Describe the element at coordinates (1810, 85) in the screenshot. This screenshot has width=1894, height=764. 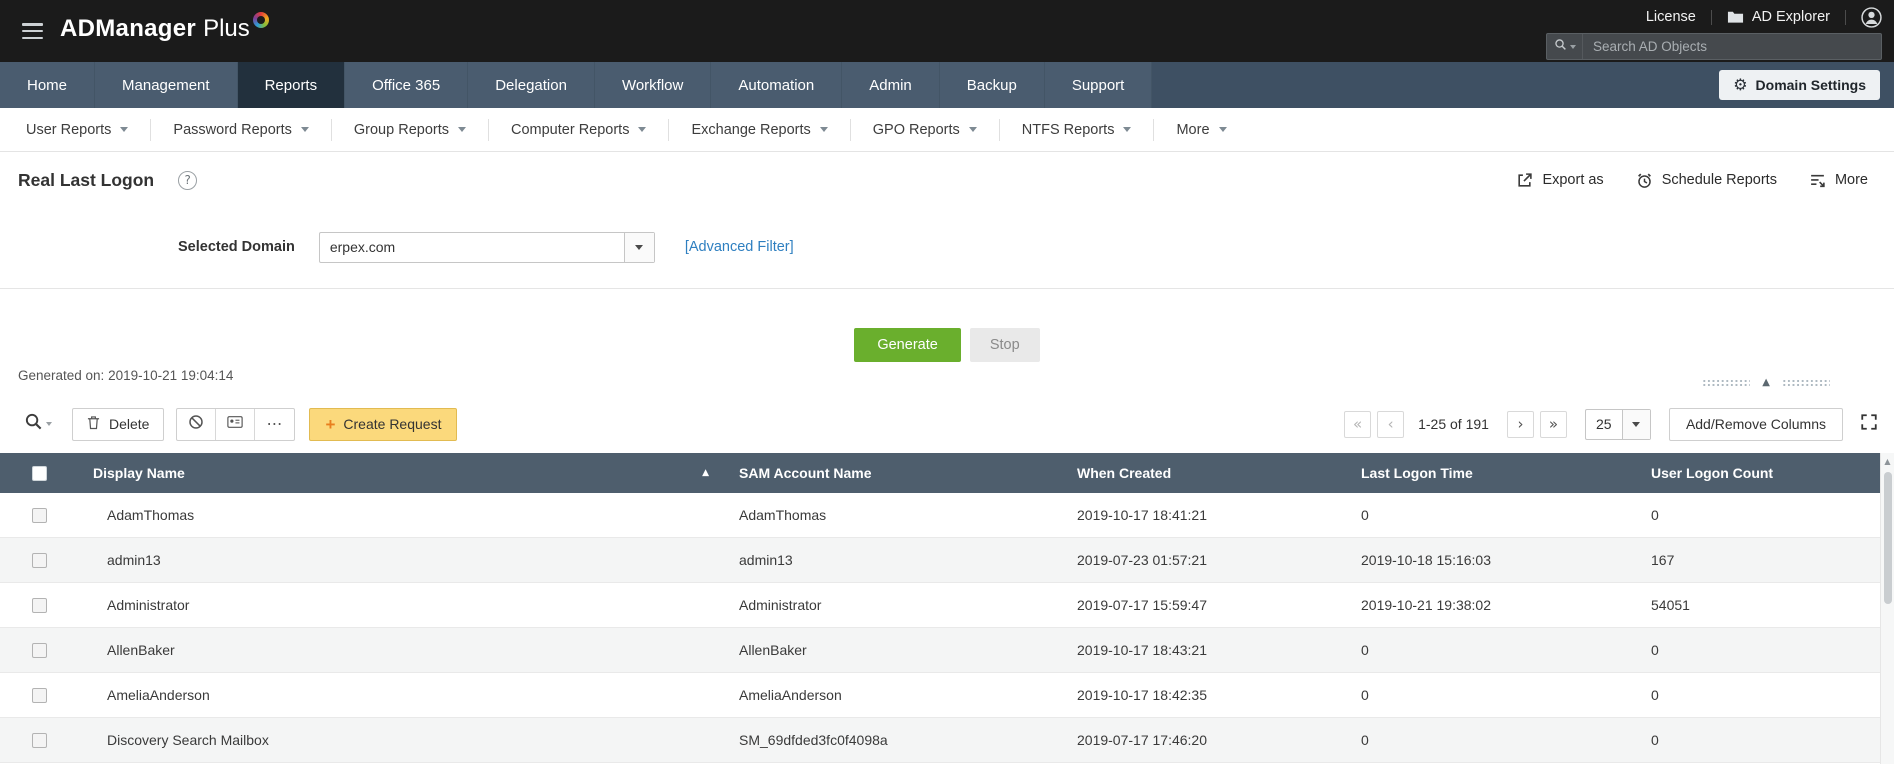
I see `domain-settings-label: Domain Settings` at that location.